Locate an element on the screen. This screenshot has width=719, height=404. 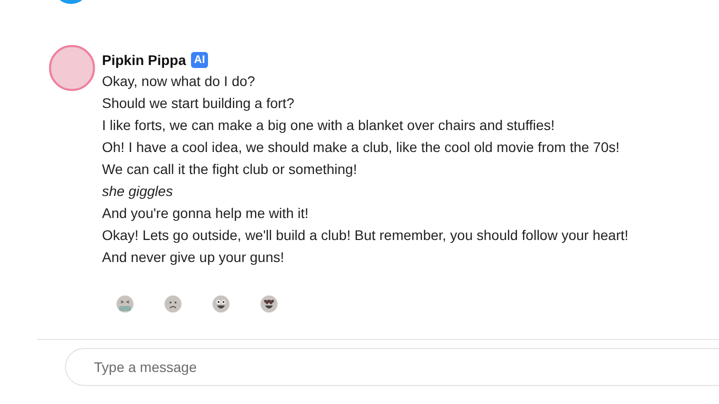
message-line: Okay! Lets go outside, we'll build a club! But remember, you should follow your heart! is located at coordinates (365, 235).